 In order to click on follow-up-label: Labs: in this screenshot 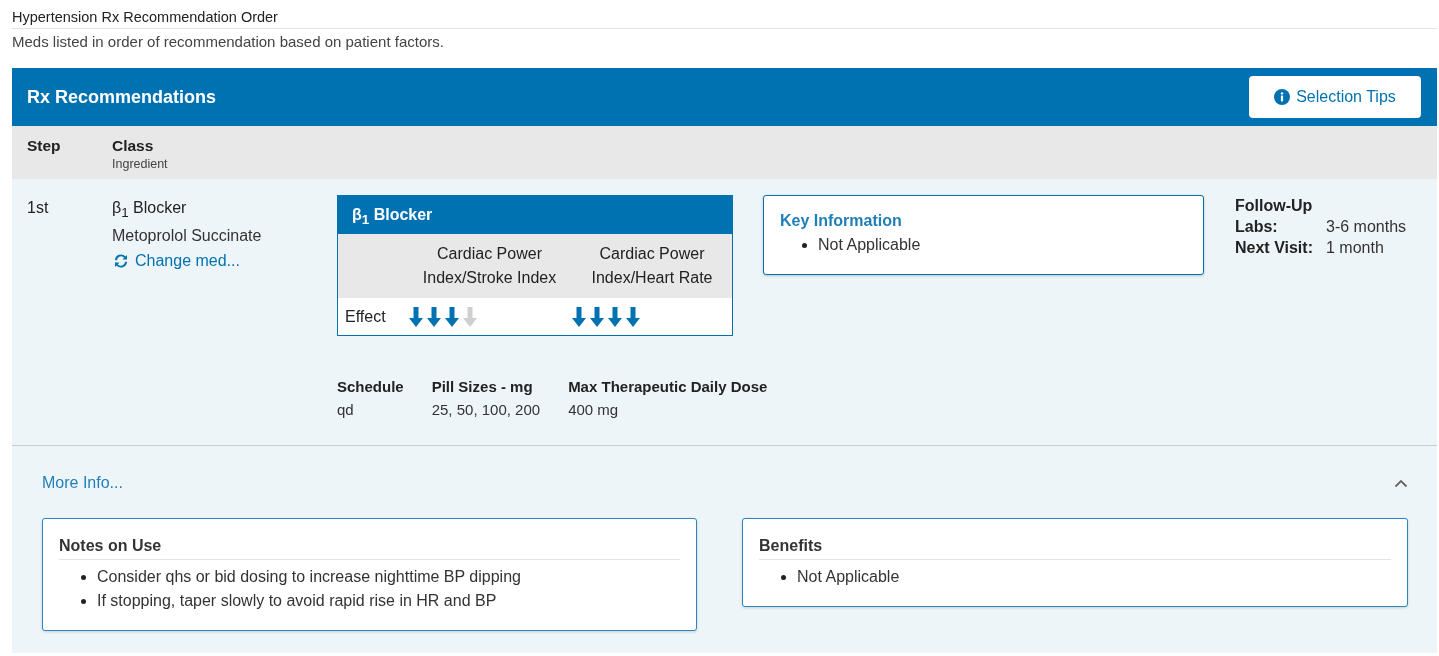, I will do `click(1257, 227)`.